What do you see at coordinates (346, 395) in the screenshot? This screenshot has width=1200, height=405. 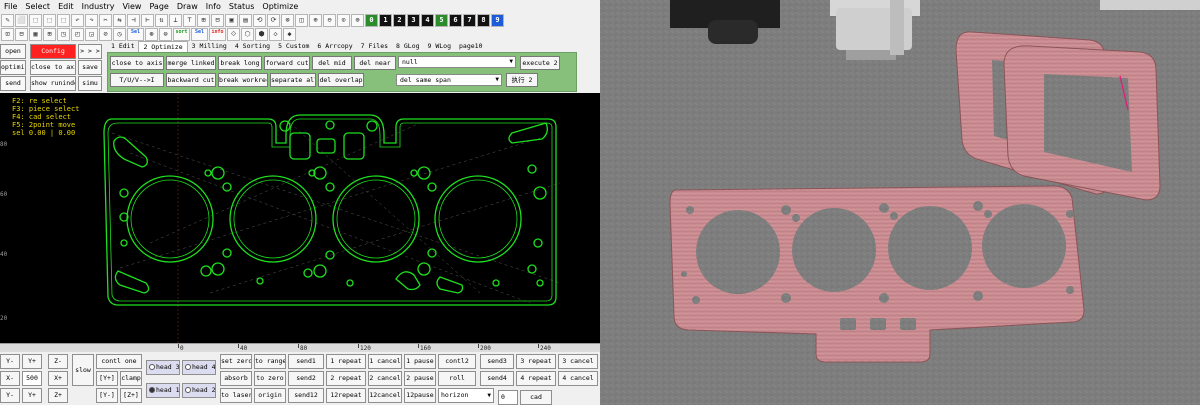 I see `repeat12-button: 12repeat` at bounding box center [346, 395].